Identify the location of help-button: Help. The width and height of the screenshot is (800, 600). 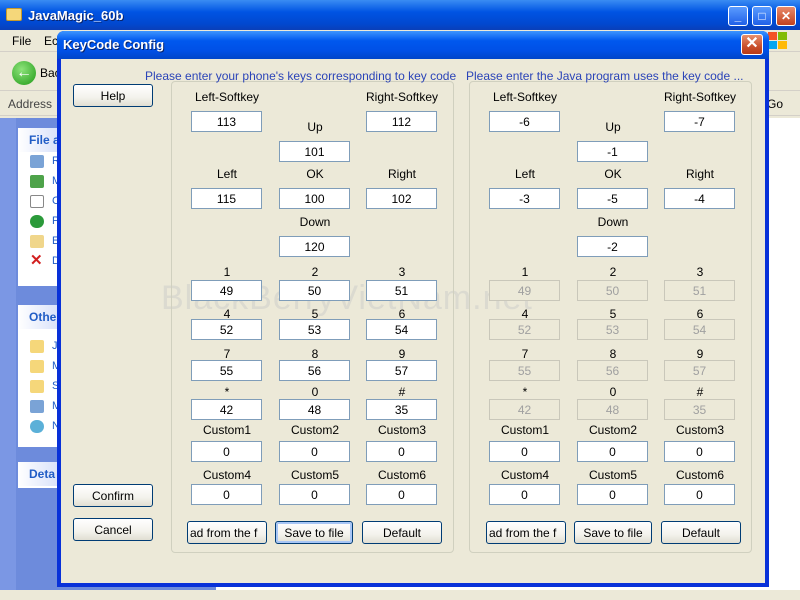
(113, 95).